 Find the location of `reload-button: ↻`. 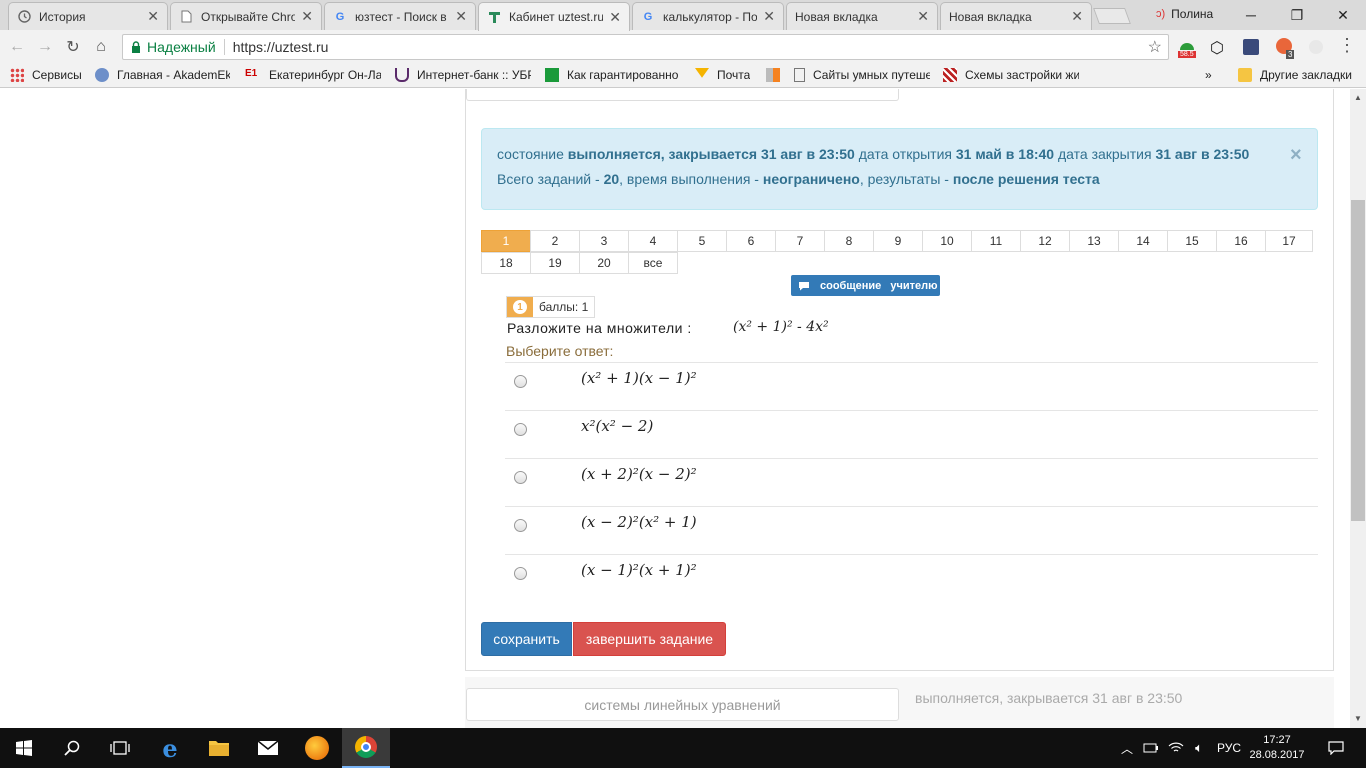

reload-button: ↻ is located at coordinates (73, 47).